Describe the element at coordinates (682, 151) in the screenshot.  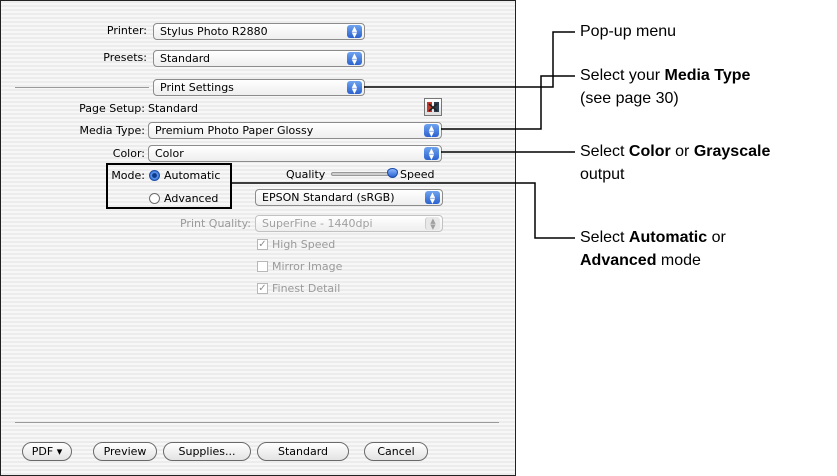
I see `callout-color-mid: or` at that location.